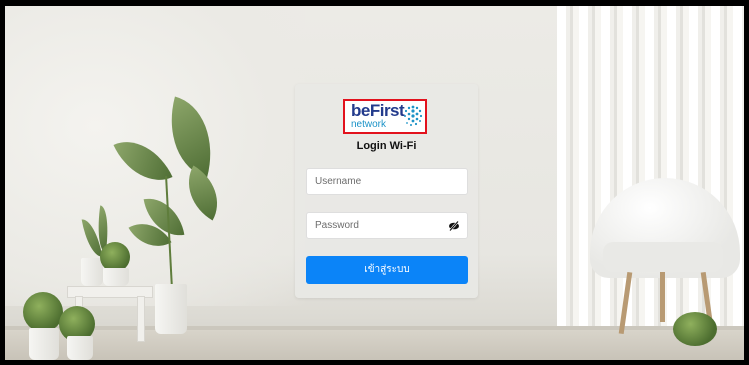 This screenshot has width=749, height=365. I want to click on befirst-logo: beFirst network, so click(385, 116).